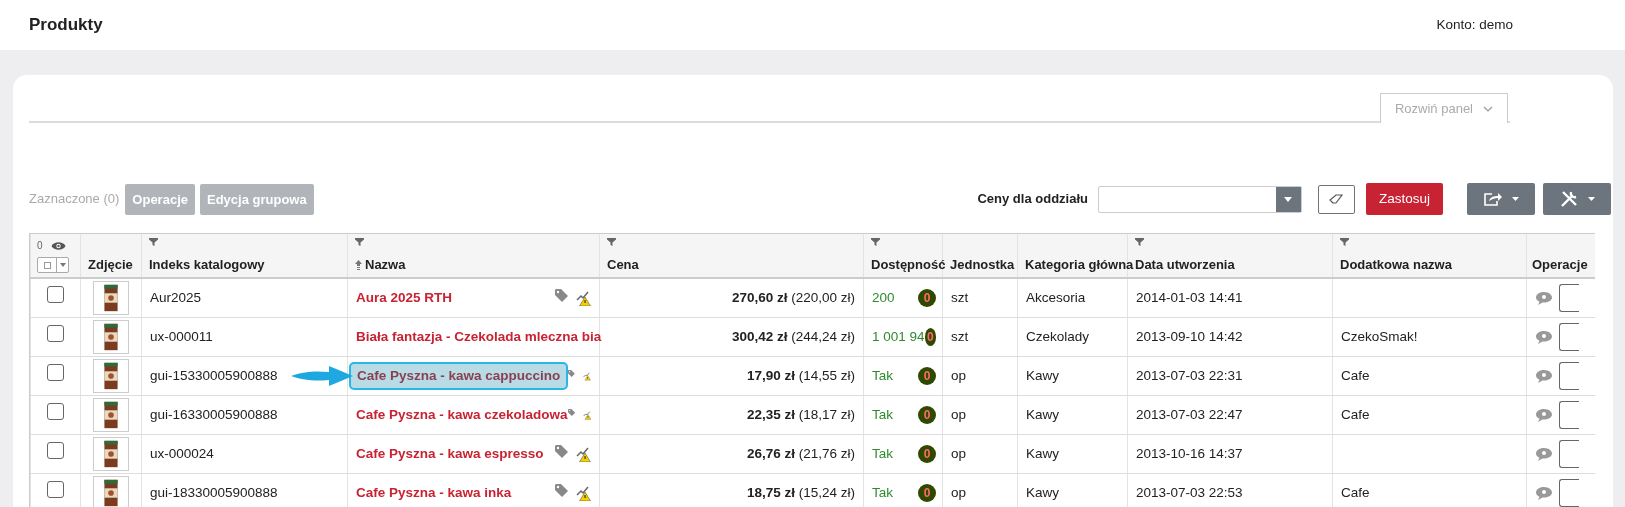 The height and width of the screenshot is (507, 1625). I want to click on product-name-link: Aura 2025 RTH, so click(404, 298).